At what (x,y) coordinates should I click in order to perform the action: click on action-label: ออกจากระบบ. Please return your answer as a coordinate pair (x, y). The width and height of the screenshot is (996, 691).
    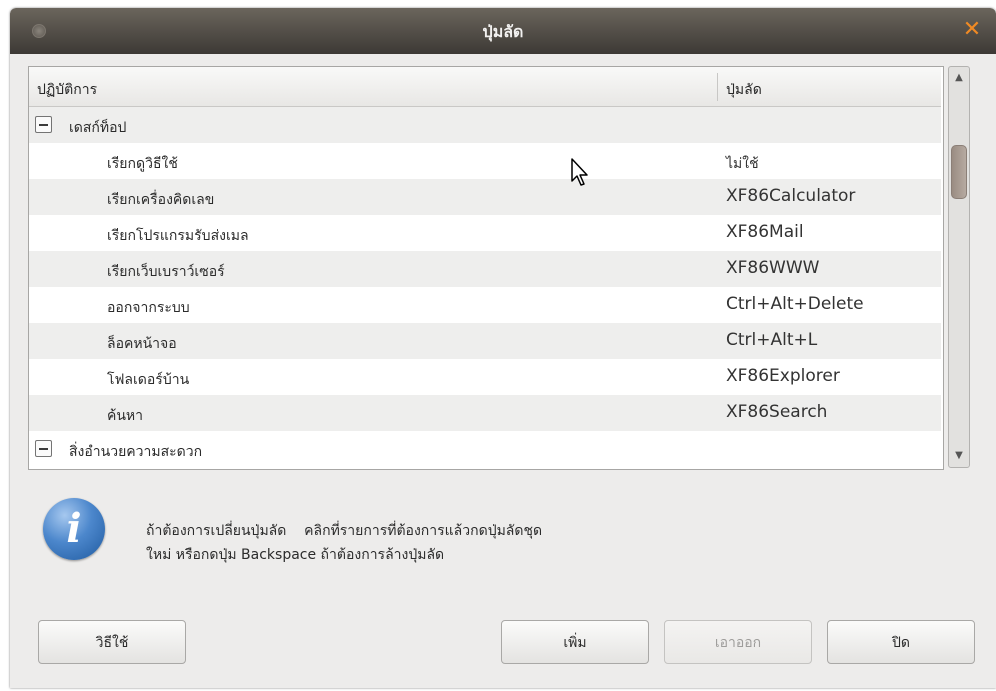
    Looking at the image, I should click on (148, 308).